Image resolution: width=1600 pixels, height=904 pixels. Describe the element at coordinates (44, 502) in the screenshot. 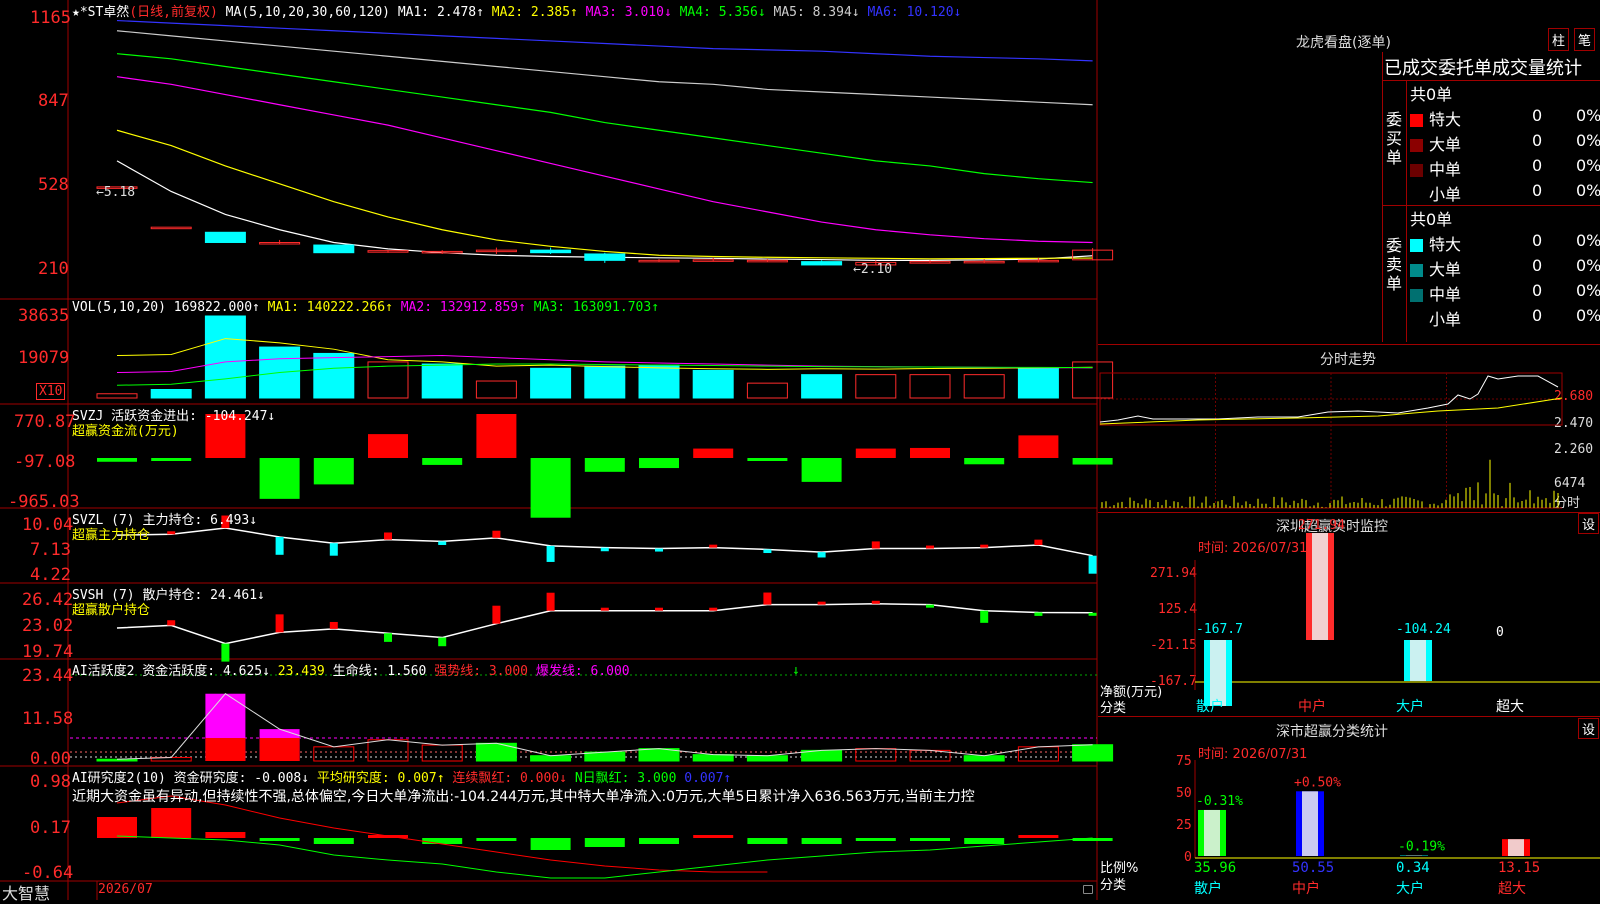

I see `svzj-ytick: -965.03` at that location.